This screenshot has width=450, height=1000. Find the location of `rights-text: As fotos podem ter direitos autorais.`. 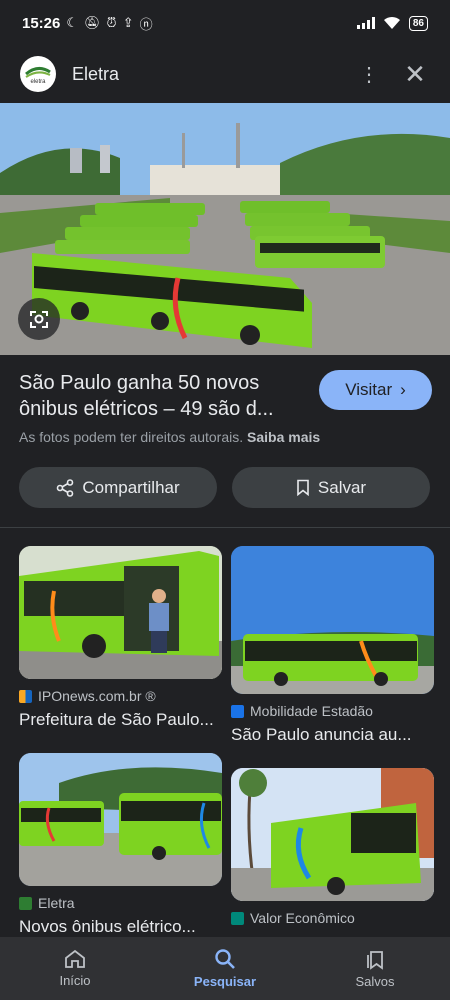

rights-text: As fotos podem ter direitos autorais. is located at coordinates (131, 437).